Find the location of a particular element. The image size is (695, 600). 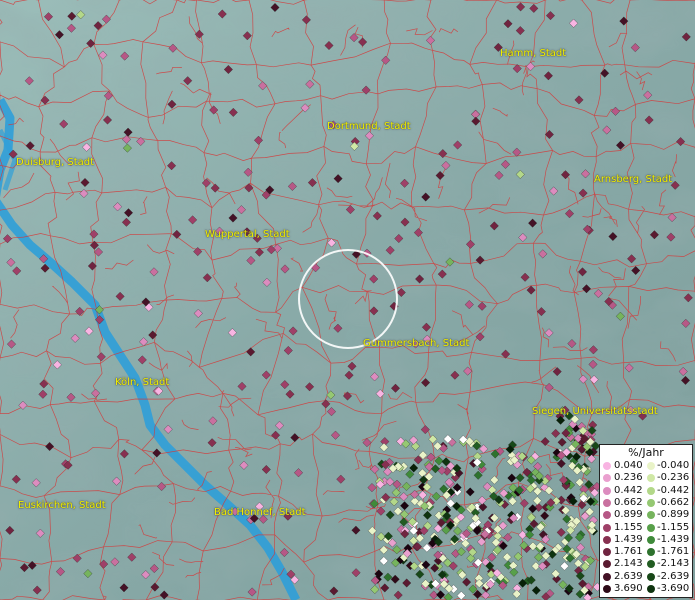

legend-value-positive: 1.155 is located at coordinates (628, 527).